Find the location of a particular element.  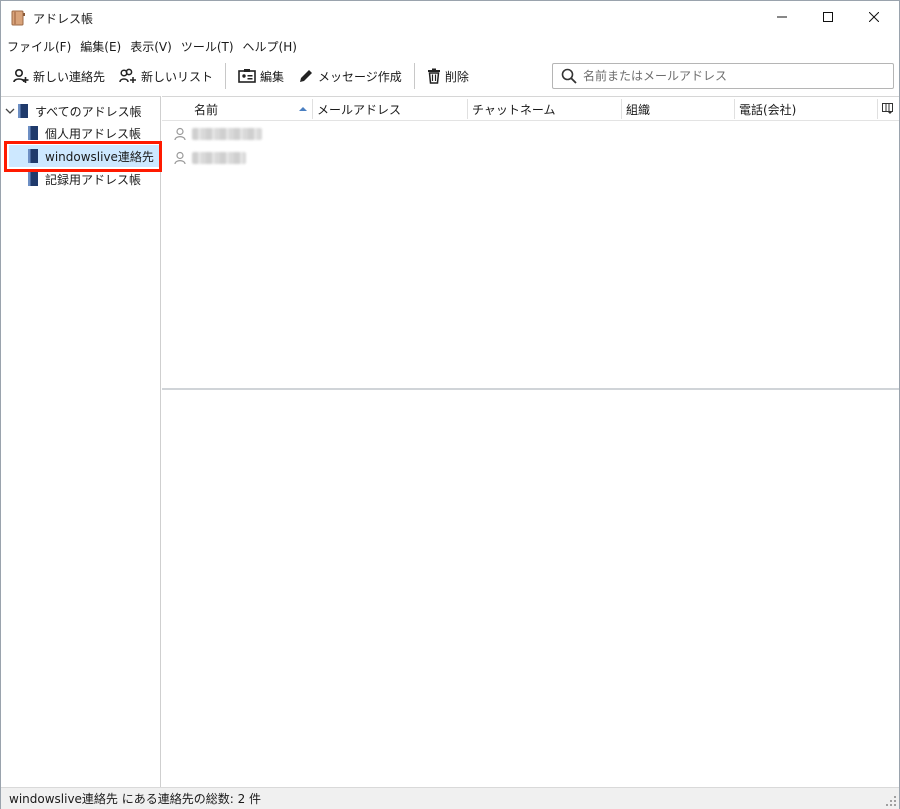

status-bar: windowslive連絡先 にある連絡先の総数: 2 件 is located at coordinates (450, 798).